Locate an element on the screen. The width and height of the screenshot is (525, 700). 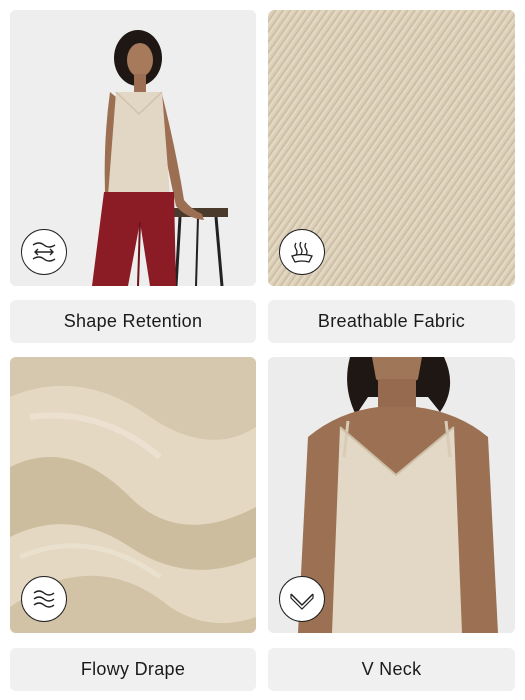
shape-retention-icon is located at coordinates (44, 252).